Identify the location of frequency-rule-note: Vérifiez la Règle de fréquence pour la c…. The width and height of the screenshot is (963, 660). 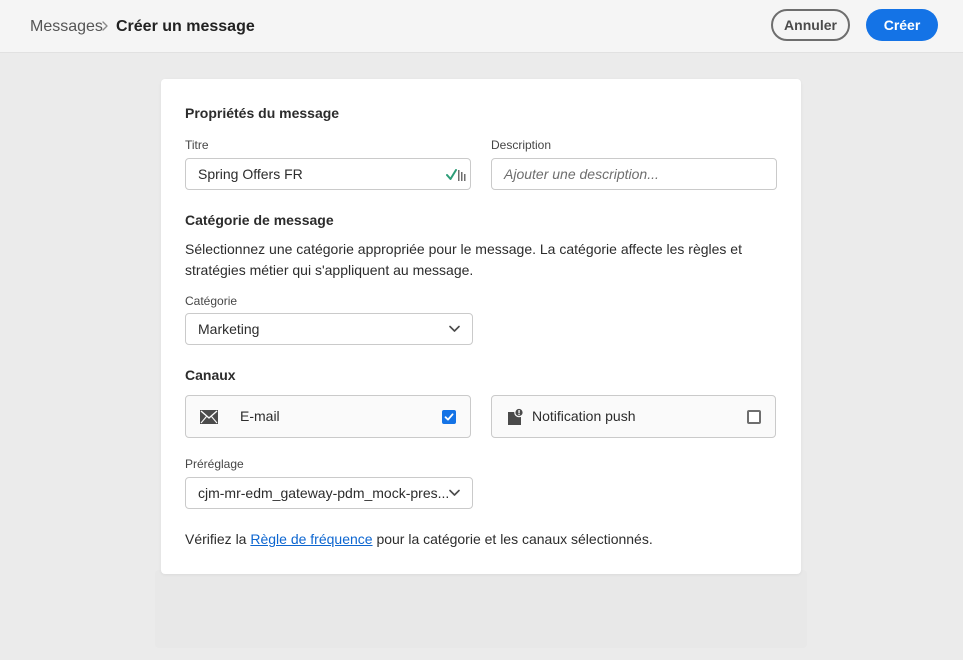
(419, 539).